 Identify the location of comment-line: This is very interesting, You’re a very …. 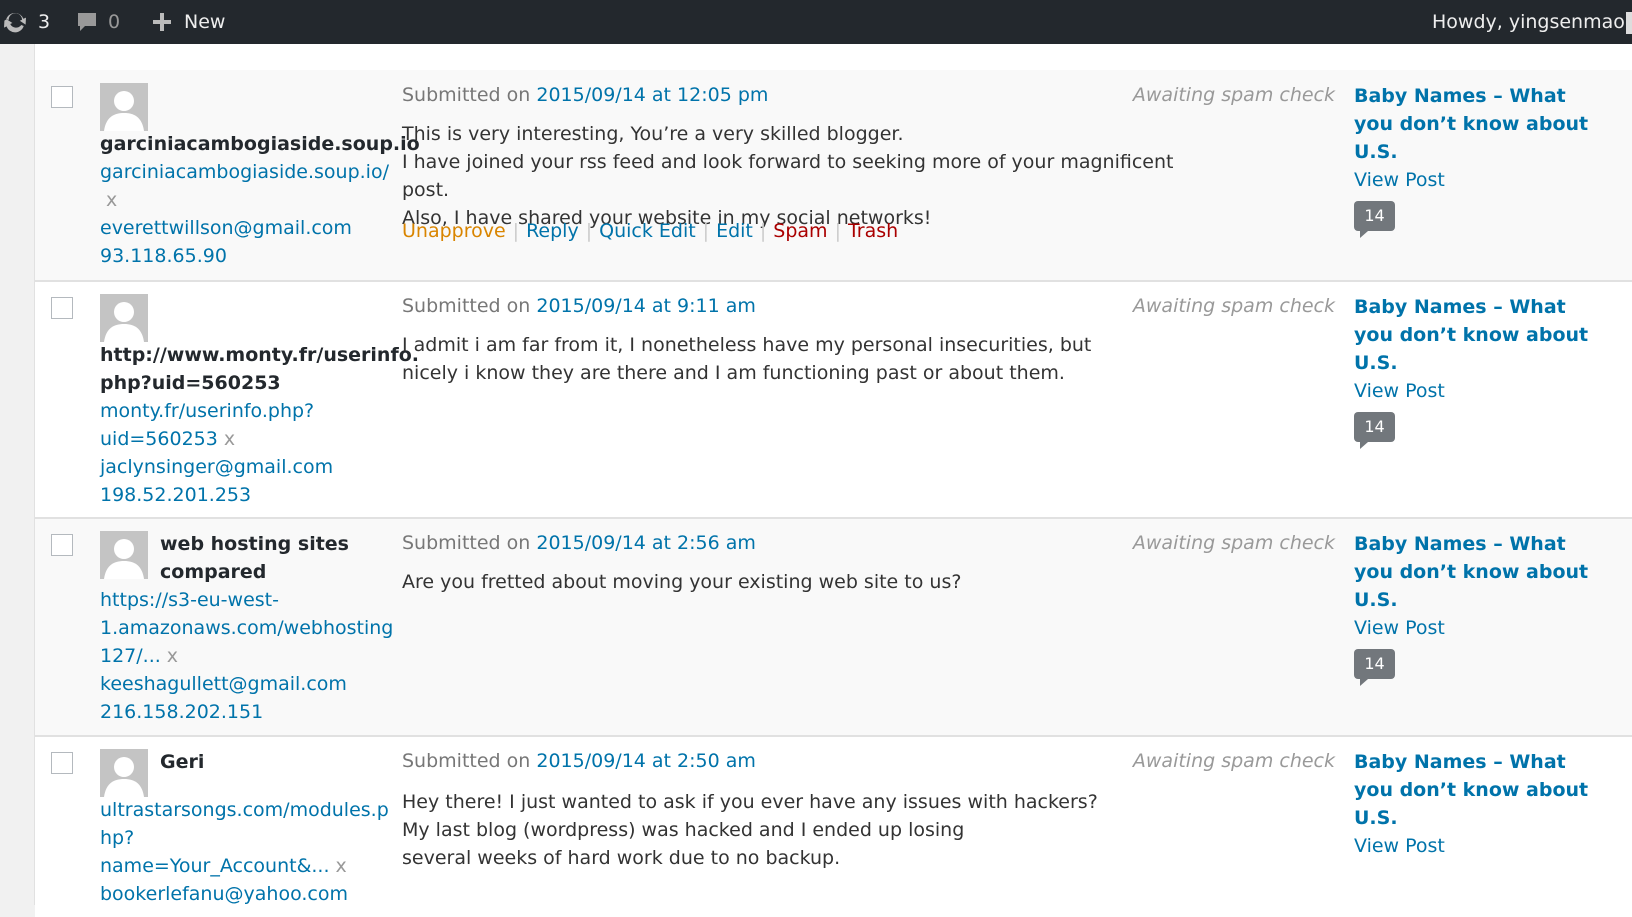
(653, 134).